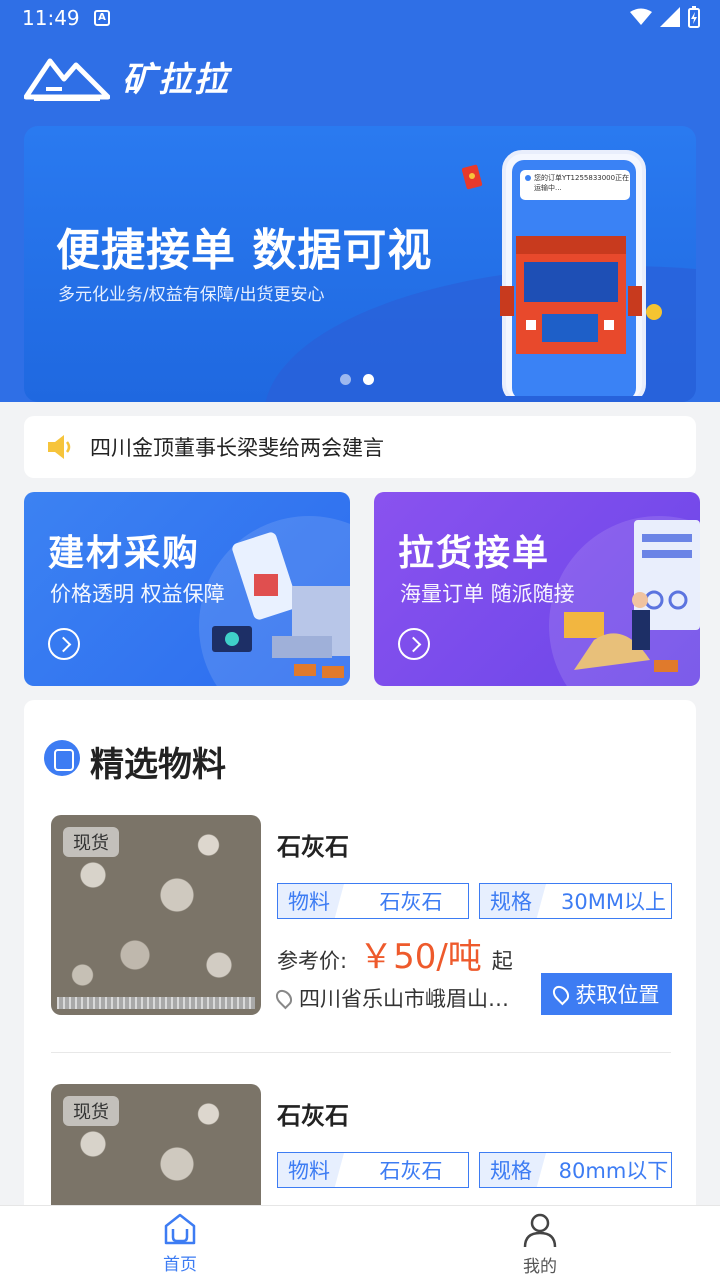 Image resolution: width=720 pixels, height=1280 pixels. I want to click on get-location-button: 获取位置, so click(606, 994).